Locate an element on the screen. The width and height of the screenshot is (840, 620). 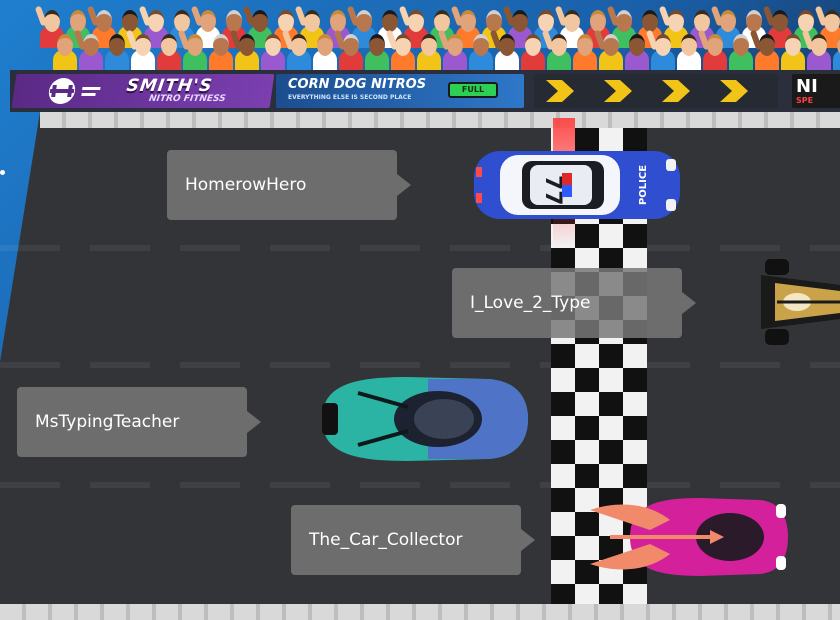
racer-name: I_Love_2_Type is located at coordinates (530, 303).